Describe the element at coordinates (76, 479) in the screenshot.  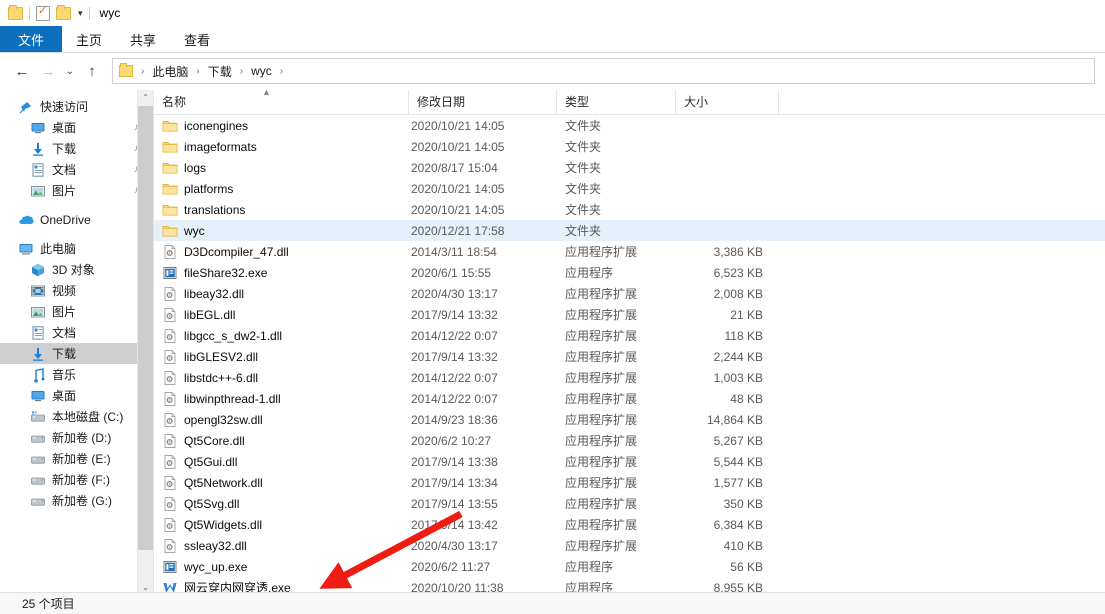
I see `sidebar-item-新加卷 (F:): 新加卷 (F:)` at that location.